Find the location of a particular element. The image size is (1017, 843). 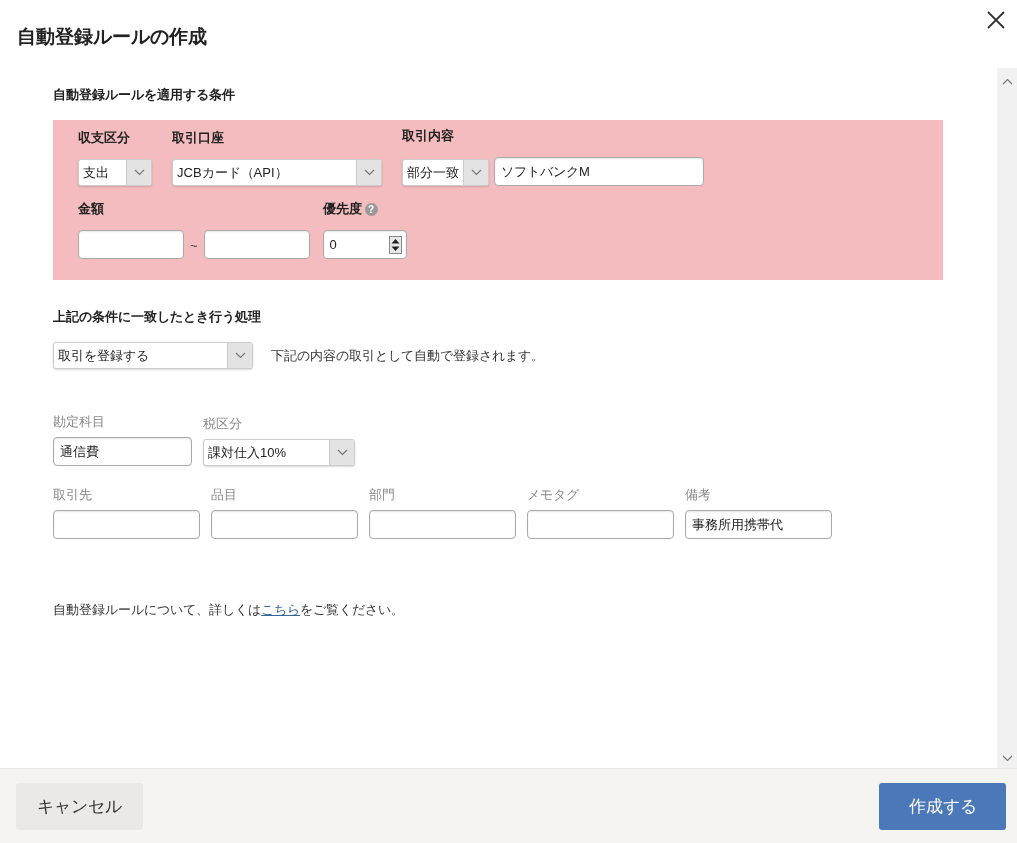

match-select: 部分一致 is located at coordinates (445, 172).